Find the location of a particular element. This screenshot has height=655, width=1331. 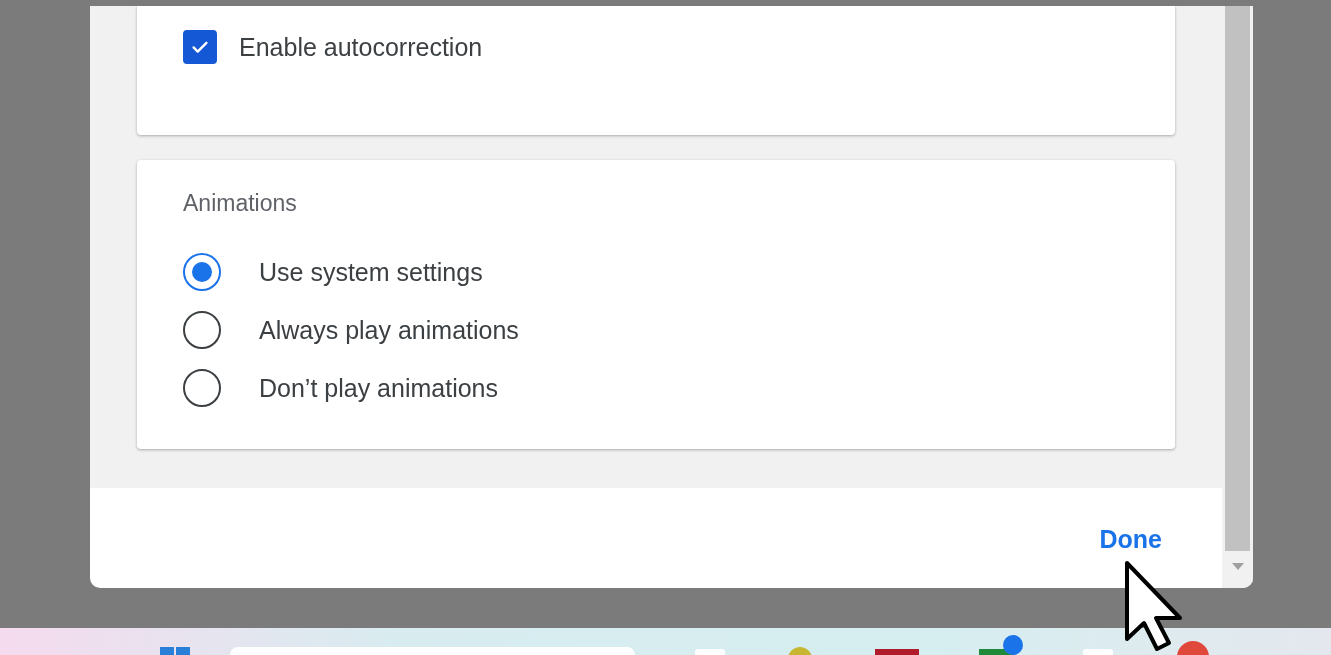

scrollbar is located at coordinates (1237, 297).